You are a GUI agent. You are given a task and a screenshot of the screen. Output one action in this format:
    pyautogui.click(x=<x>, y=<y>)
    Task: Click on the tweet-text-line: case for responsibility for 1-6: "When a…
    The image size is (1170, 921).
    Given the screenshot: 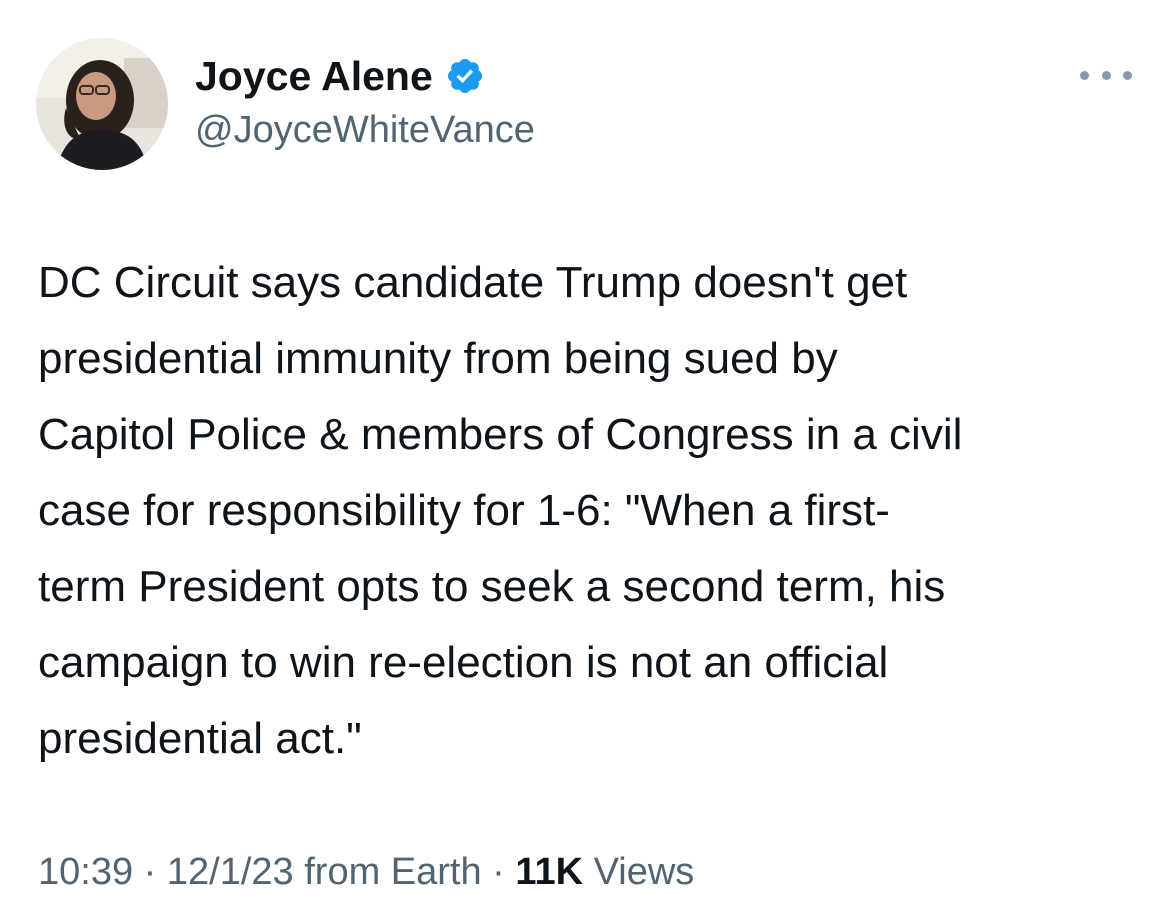 What is the action you would take?
    pyautogui.click(x=464, y=510)
    